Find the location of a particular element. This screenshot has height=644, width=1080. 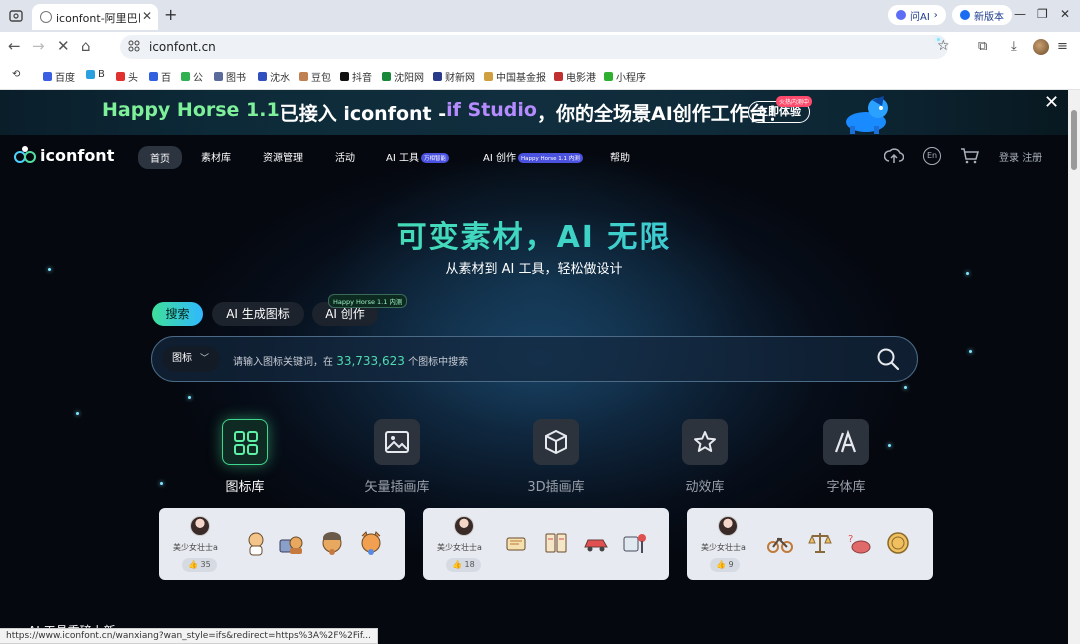

sparkle-star-icon is located at coordinates (705, 442).